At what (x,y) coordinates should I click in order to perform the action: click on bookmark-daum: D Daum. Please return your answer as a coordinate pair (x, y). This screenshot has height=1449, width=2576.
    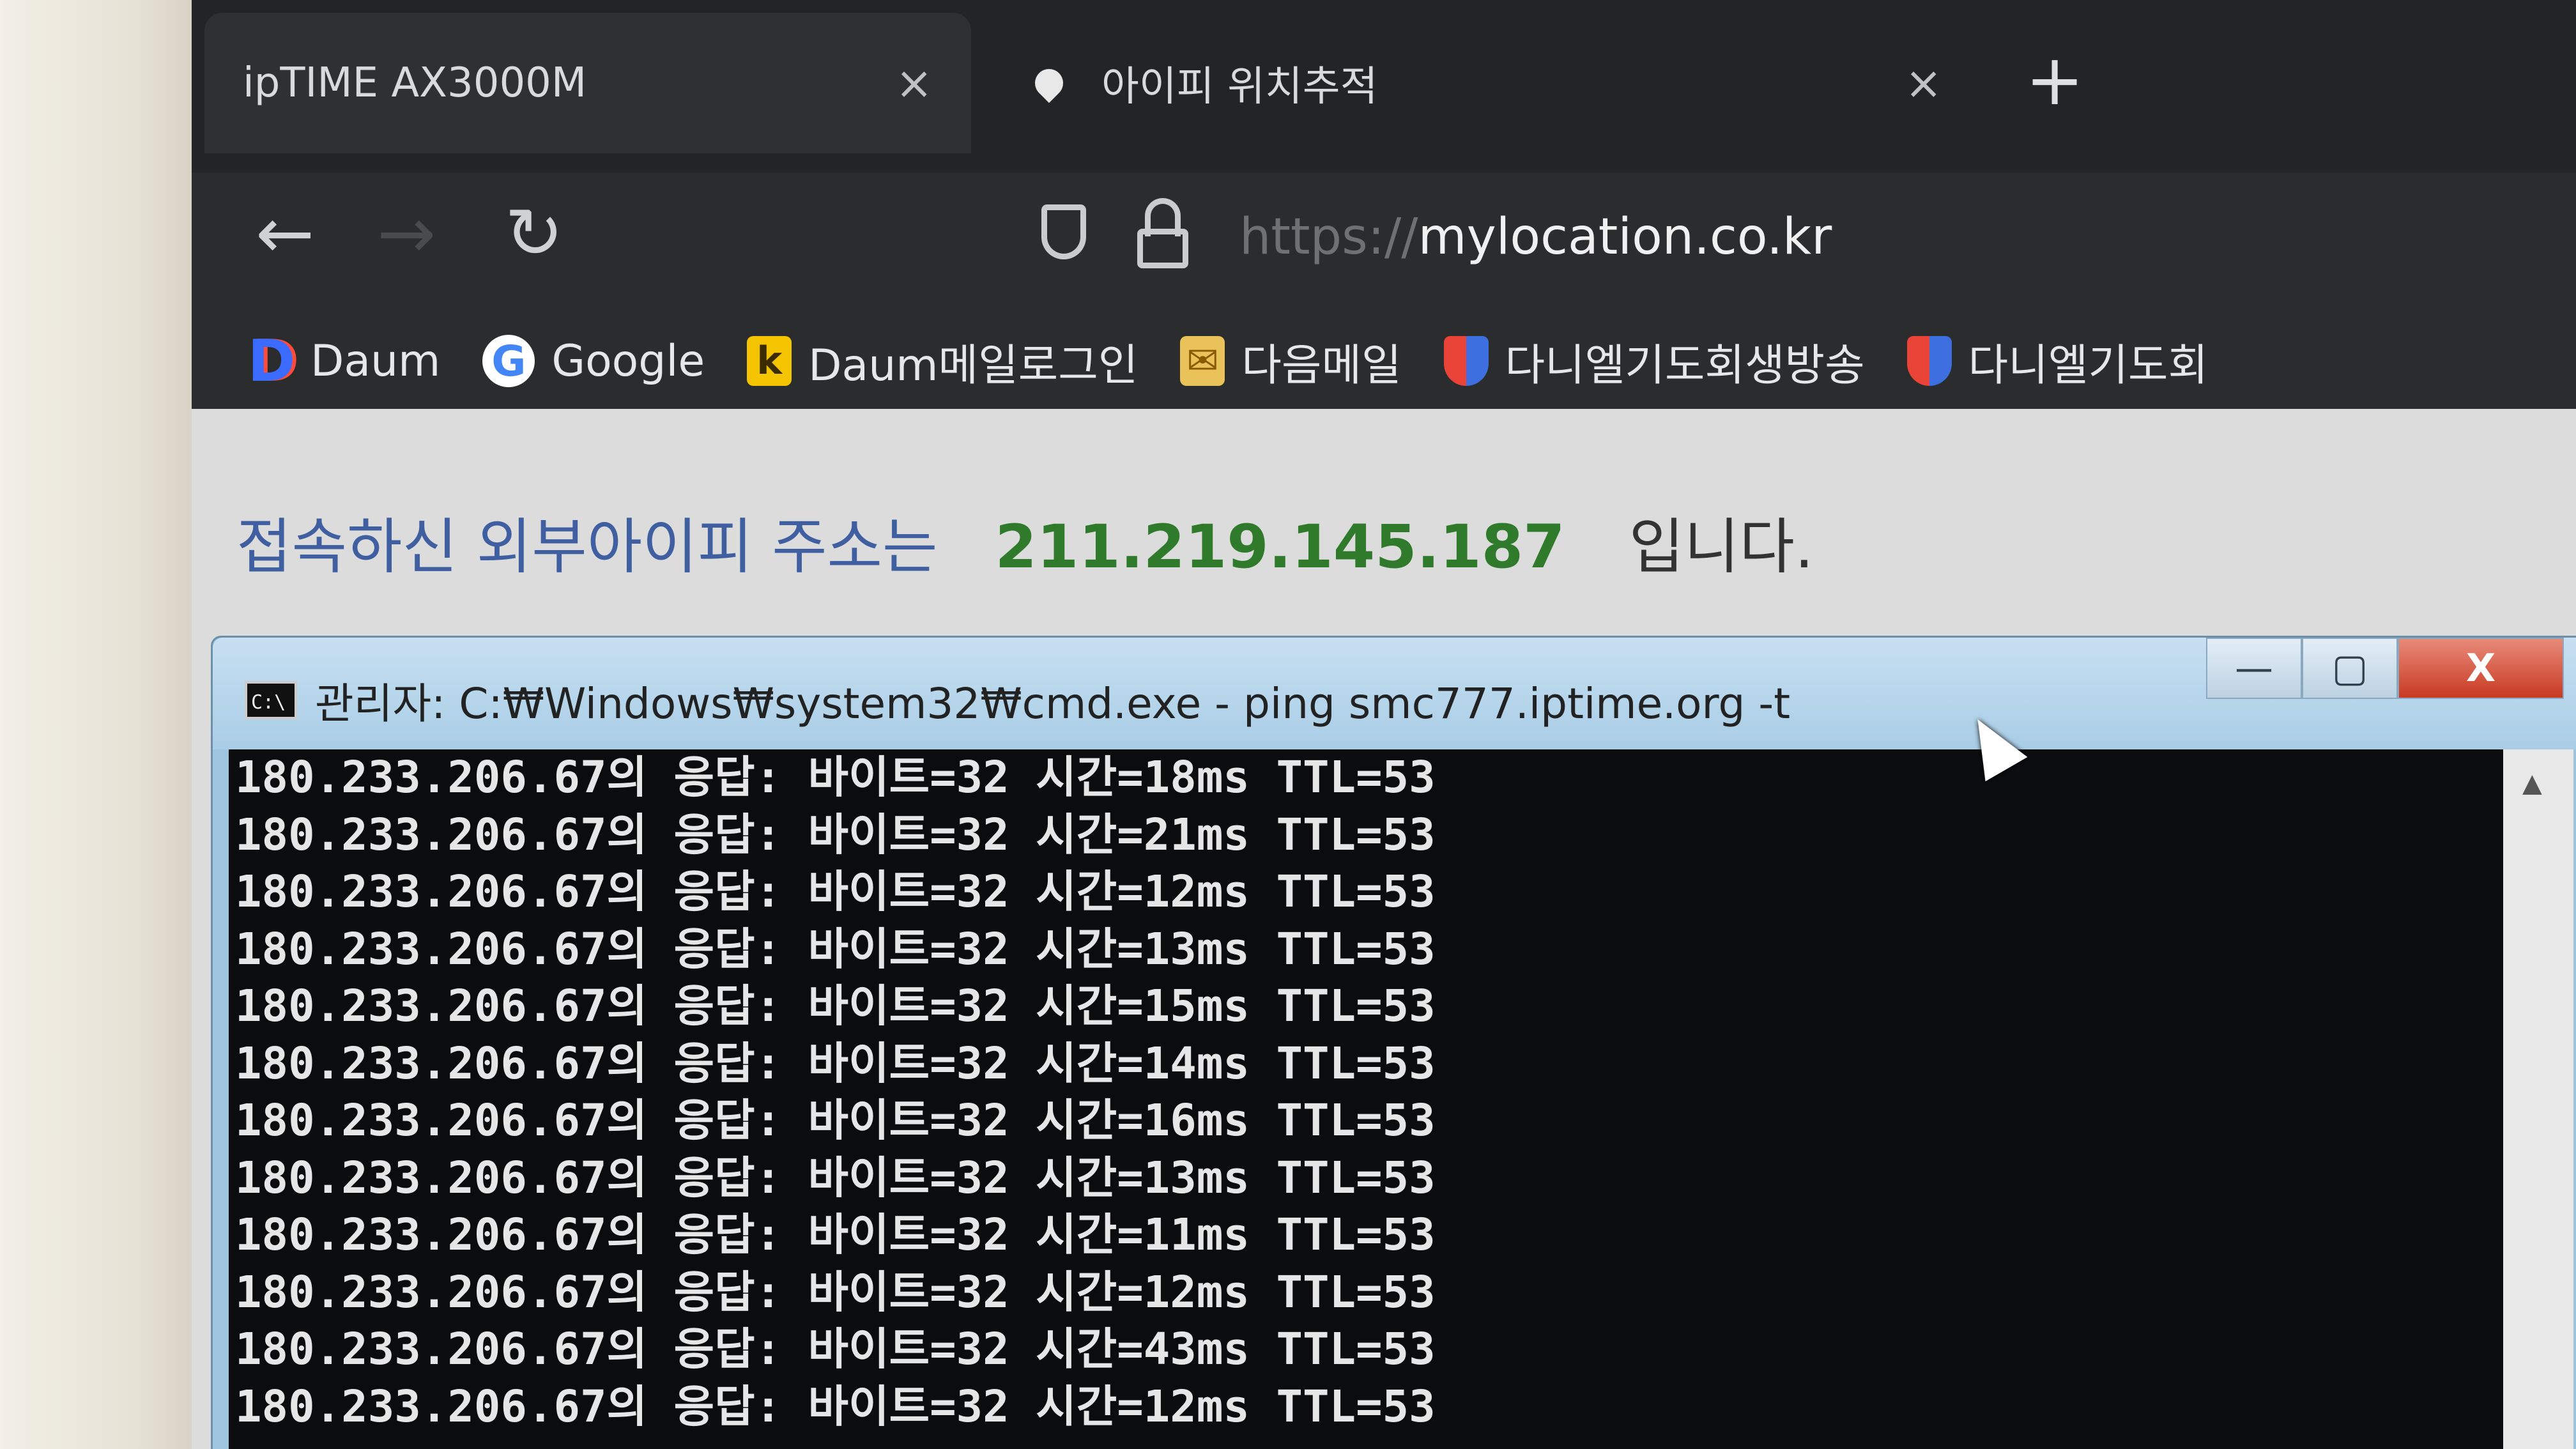
    Looking at the image, I should click on (344, 361).